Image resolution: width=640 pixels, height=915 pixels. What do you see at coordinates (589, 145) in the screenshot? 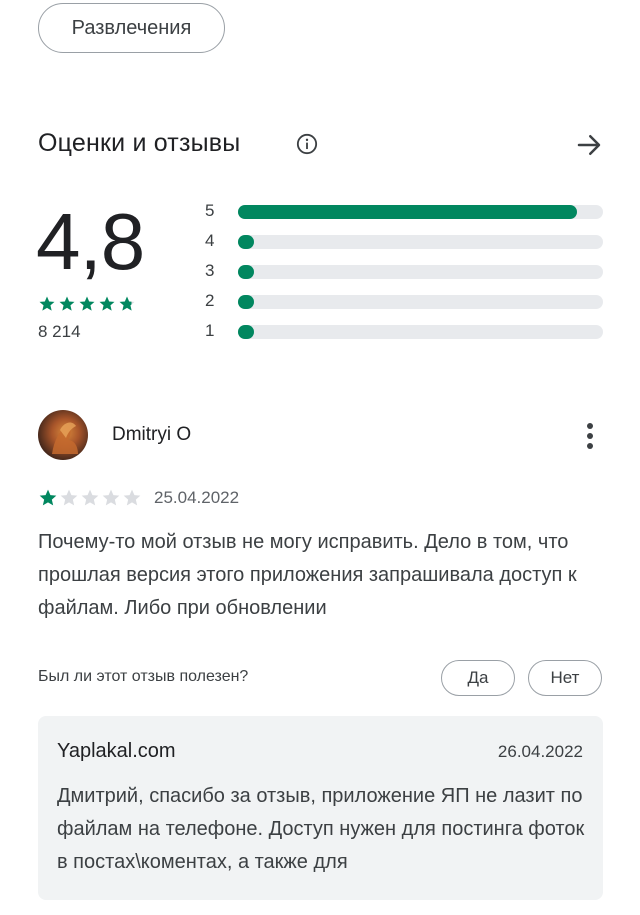
I see `arrow-right-icon` at bounding box center [589, 145].